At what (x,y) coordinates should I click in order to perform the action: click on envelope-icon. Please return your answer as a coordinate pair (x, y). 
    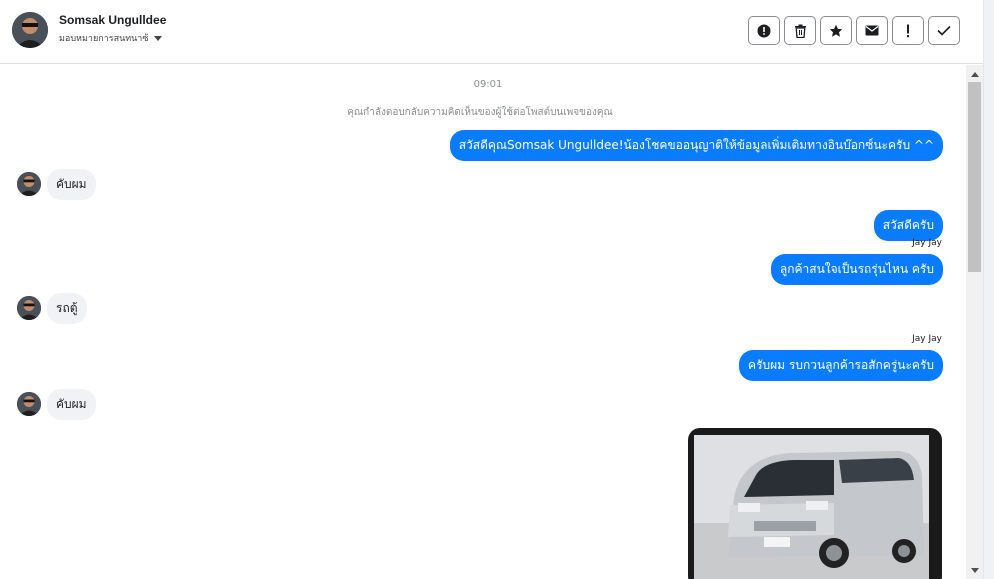
    Looking at the image, I should click on (872, 30).